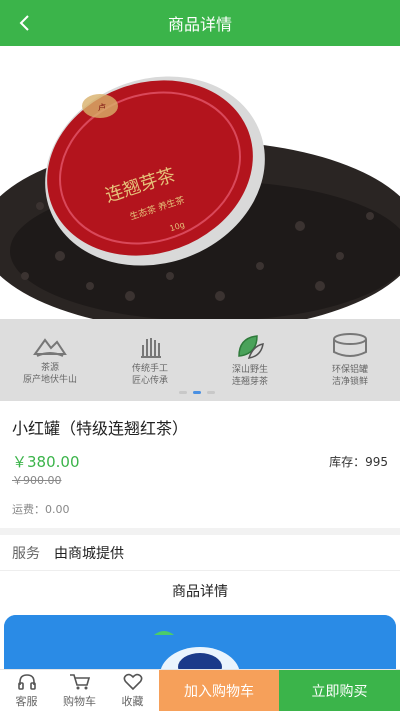 Image resolution: width=400 pixels, height=711 pixels. Describe the element at coordinates (149, 381) in the screenshot. I see `feature-handmade-line2: 匠心传承` at that location.